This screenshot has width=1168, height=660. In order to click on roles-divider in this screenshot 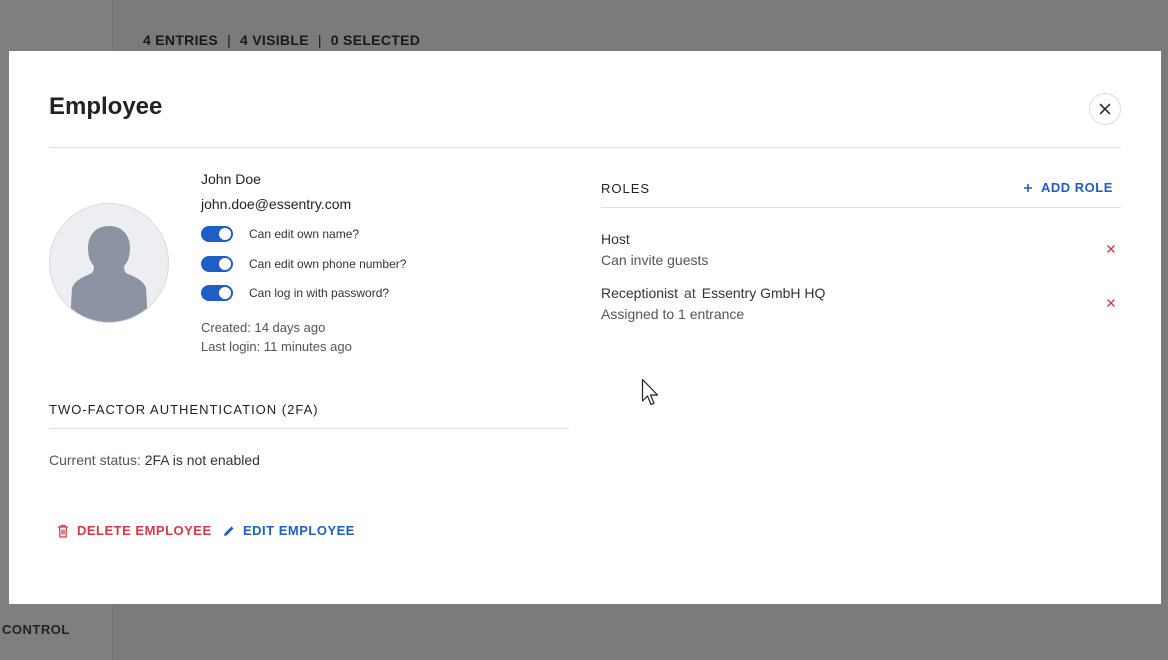, I will do `click(861, 207)`.